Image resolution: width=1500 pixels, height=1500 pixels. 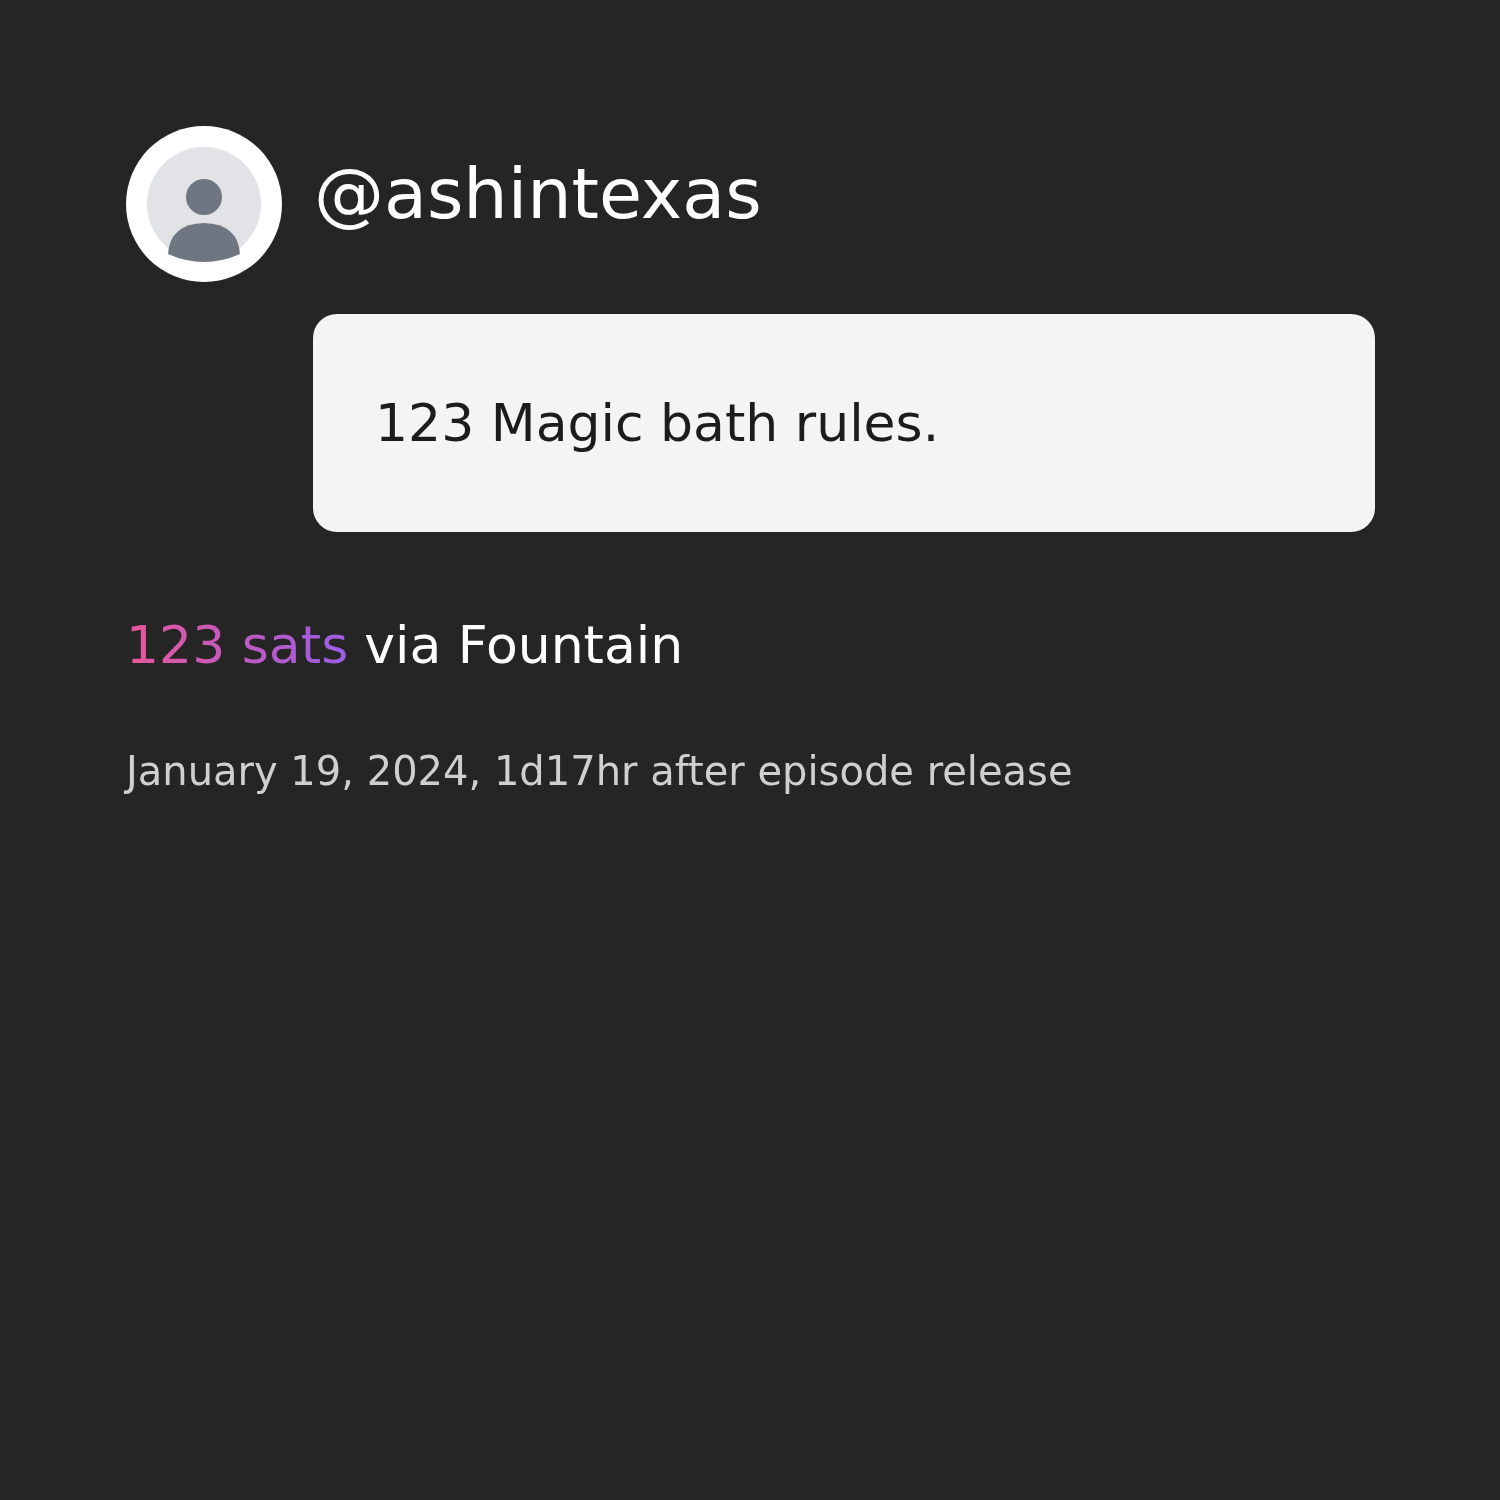 What do you see at coordinates (524, 645) in the screenshot?
I see `boost-source: via Fountain` at bounding box center [524, 645].